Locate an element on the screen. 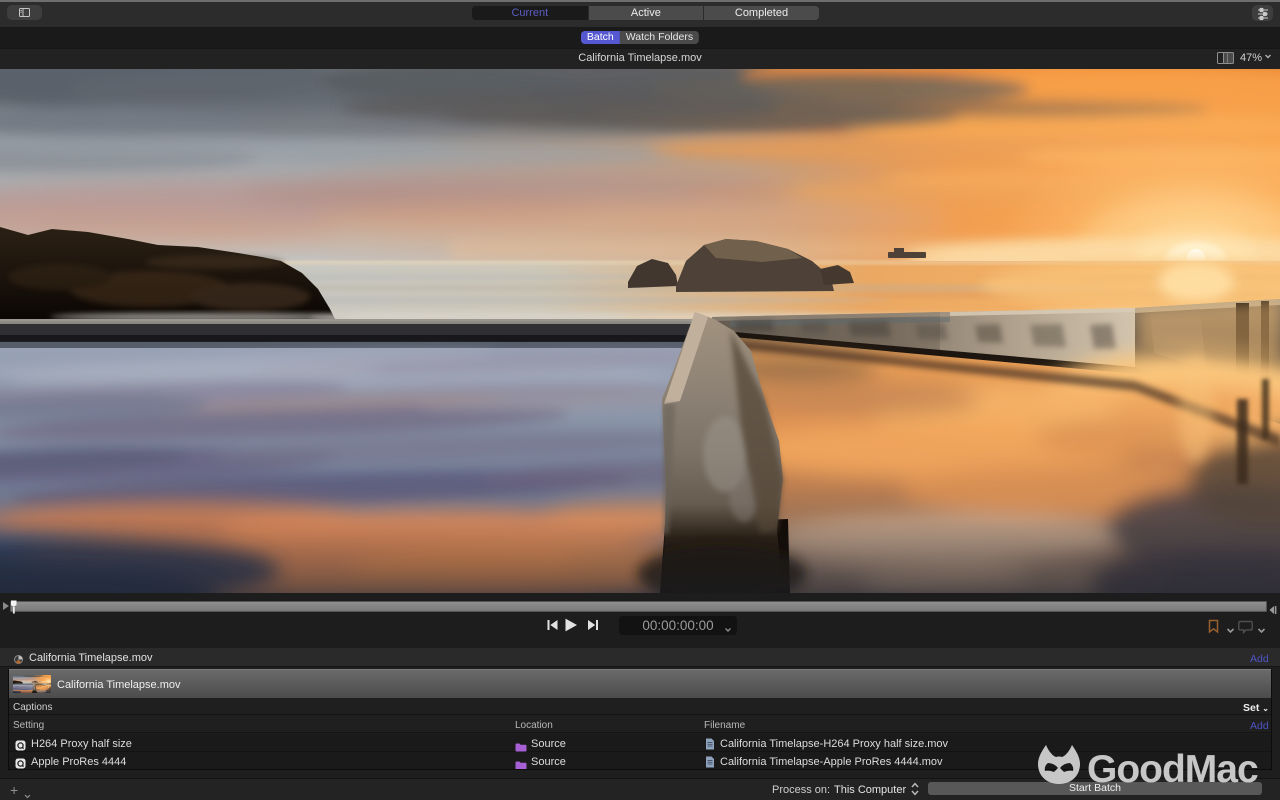 The width and height of the screenshot is (1280, 800). svg-text: GoodMac is located at coordinates (1172, 769).